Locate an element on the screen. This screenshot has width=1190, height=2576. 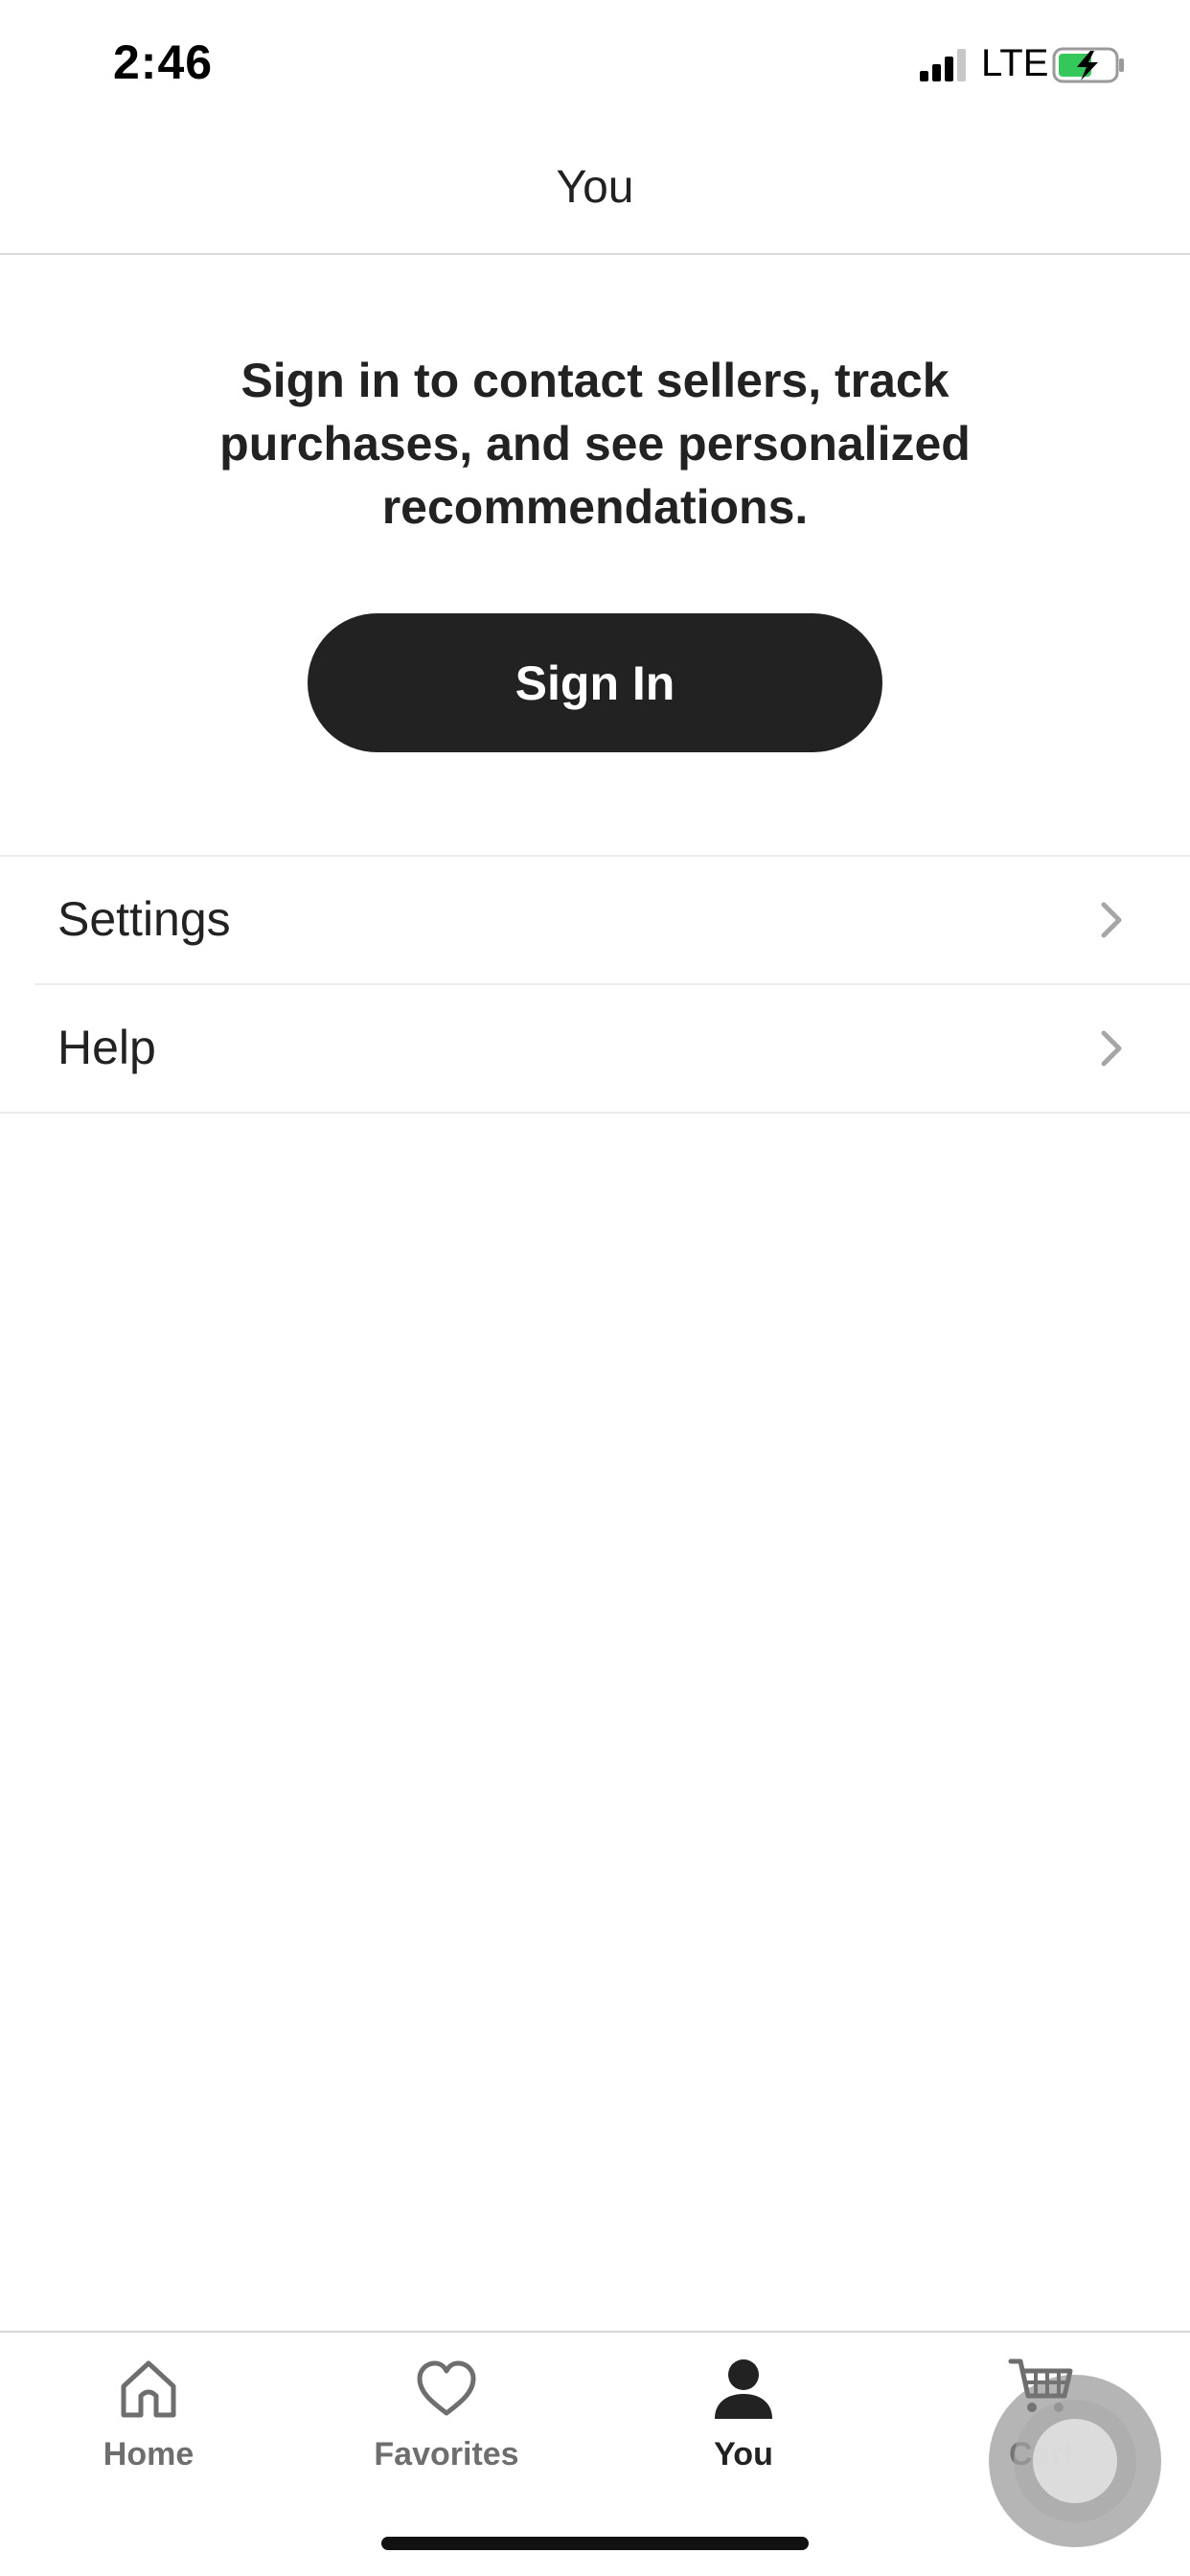
tab-you: You is located at coordinates (744, 2421).